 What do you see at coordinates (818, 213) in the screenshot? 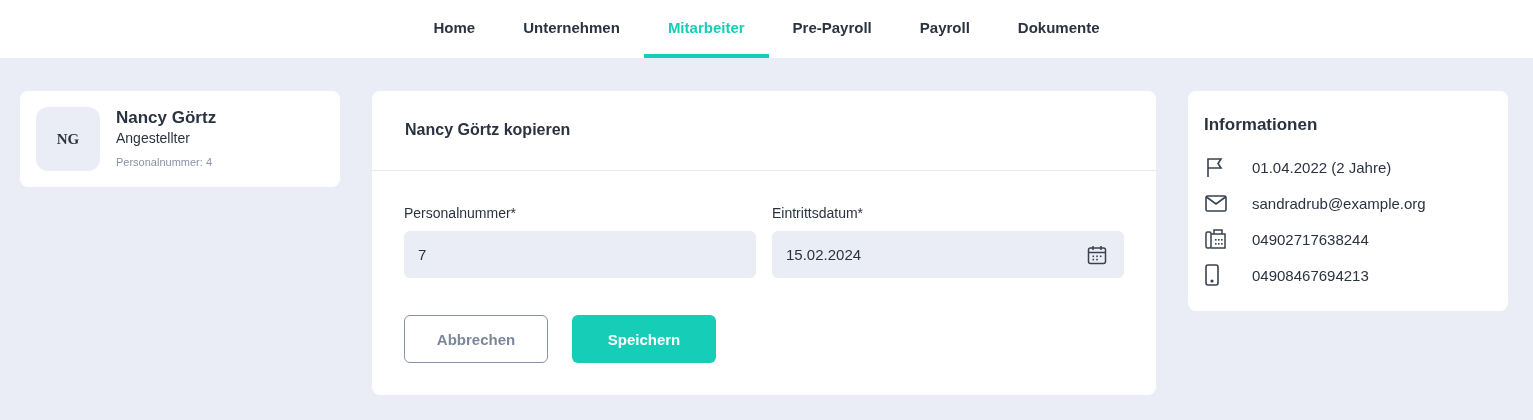
I see `field-label: Eintrittsdatum*` at bounding box center [818, 213].